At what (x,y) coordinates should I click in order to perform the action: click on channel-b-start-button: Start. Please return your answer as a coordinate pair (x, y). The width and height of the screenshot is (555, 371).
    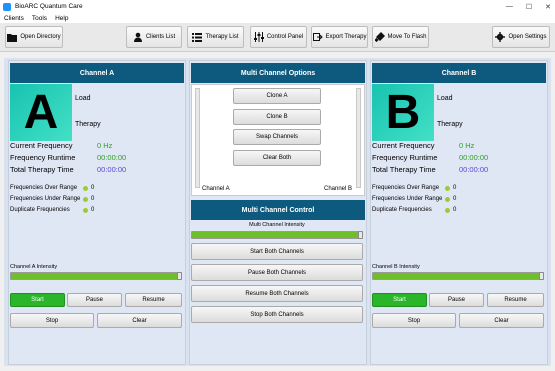
    Looking at the image, I should click on (399, 300).